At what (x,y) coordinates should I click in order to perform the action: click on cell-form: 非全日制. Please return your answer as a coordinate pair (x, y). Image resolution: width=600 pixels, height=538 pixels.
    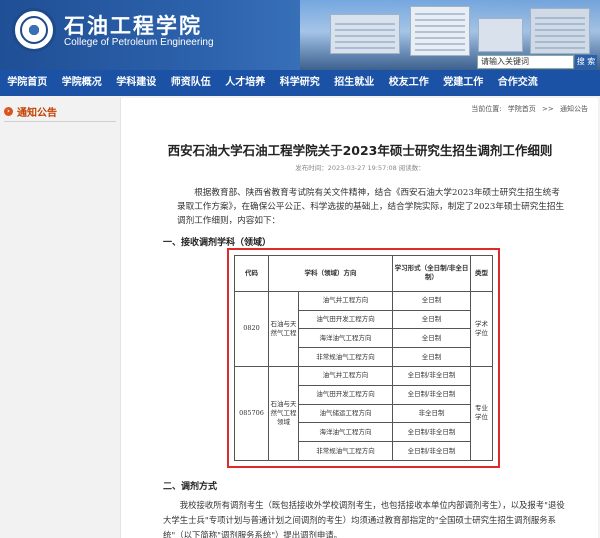
    Looking at the image, I should click on (431, 413).